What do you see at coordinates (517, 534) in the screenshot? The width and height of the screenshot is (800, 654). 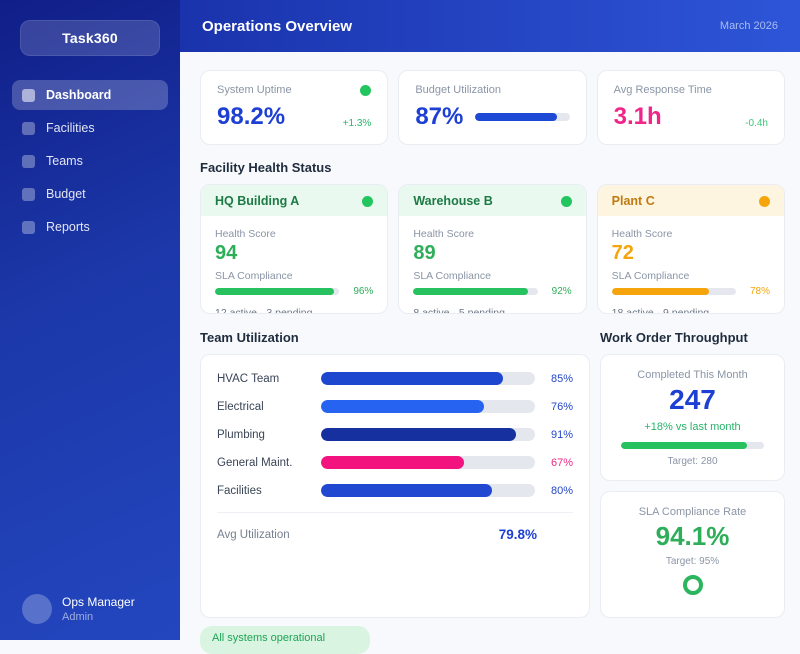 I see `avg-utilization-value: 79.8%` at bounding box center [517, 534].